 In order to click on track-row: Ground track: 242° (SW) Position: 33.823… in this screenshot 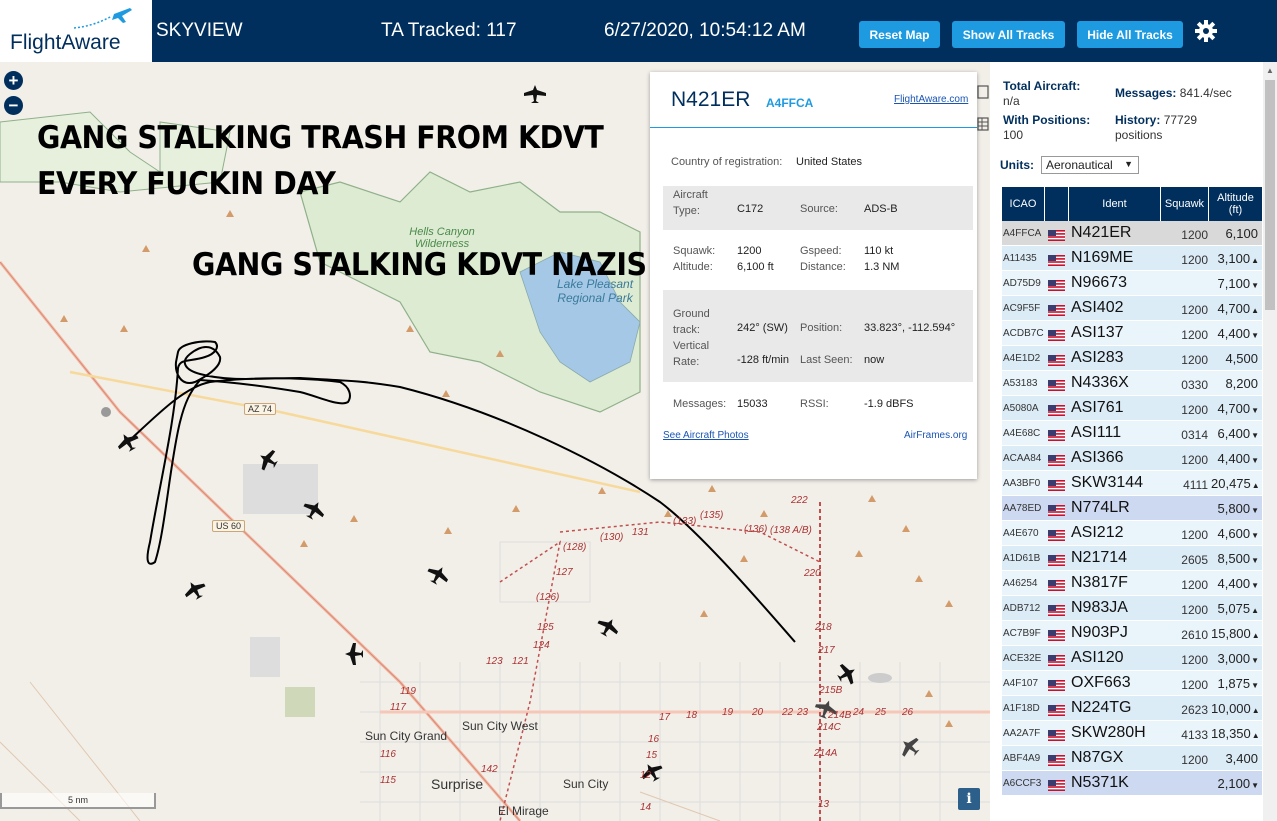, I will do `click(818, 336)`.